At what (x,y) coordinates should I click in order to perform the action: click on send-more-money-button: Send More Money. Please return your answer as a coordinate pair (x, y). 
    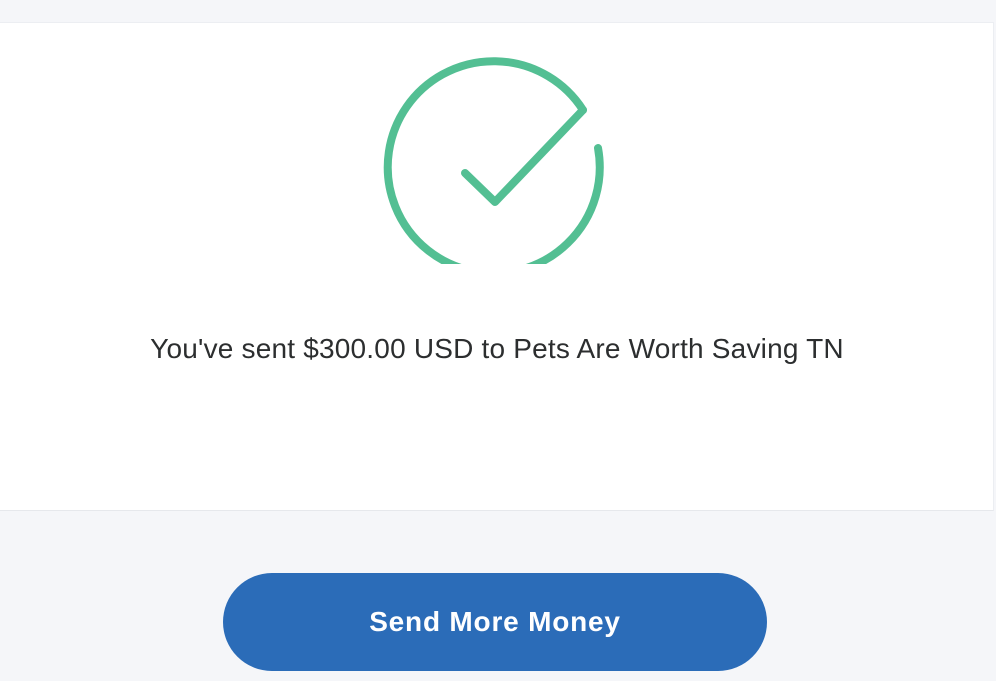
    Looking at the image, I should click on (495, 622).